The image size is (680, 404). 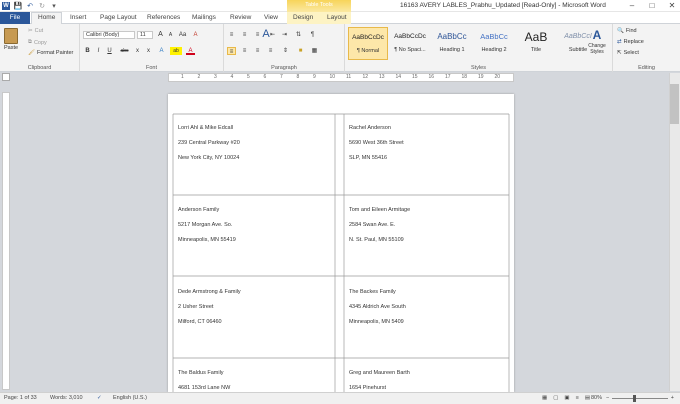 What do you see at coordinates (257, 51) in the screenshot?
I see `align-right-icon: ≡` at bounding box center [257, 51].